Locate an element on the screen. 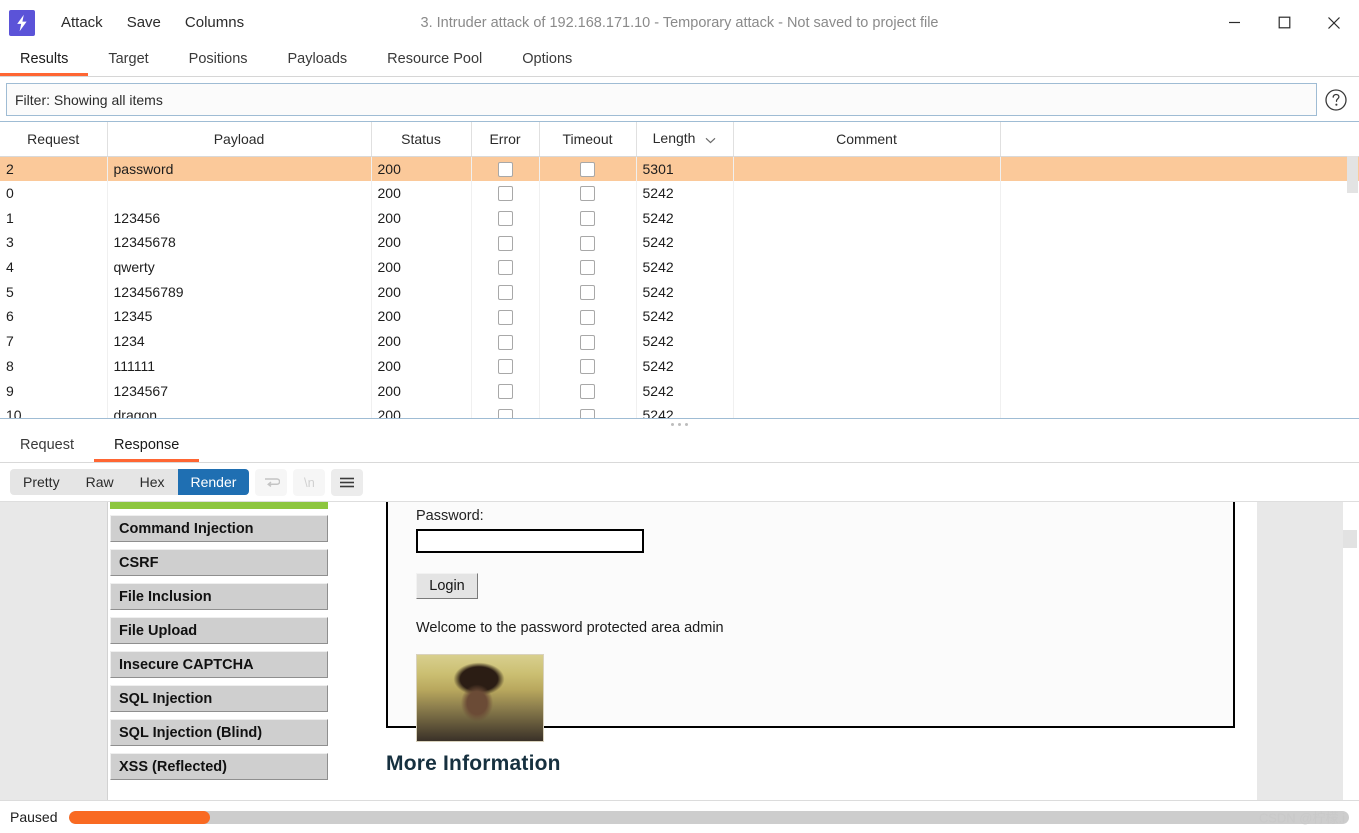 This screenshot has height=833, width=1359. panel-splitter-handle is located at coordinates (679, 424).